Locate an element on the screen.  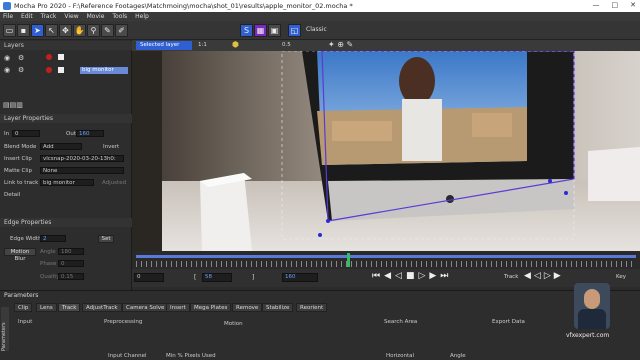
matte-clip-select: None is located at coordinates (82, 170).